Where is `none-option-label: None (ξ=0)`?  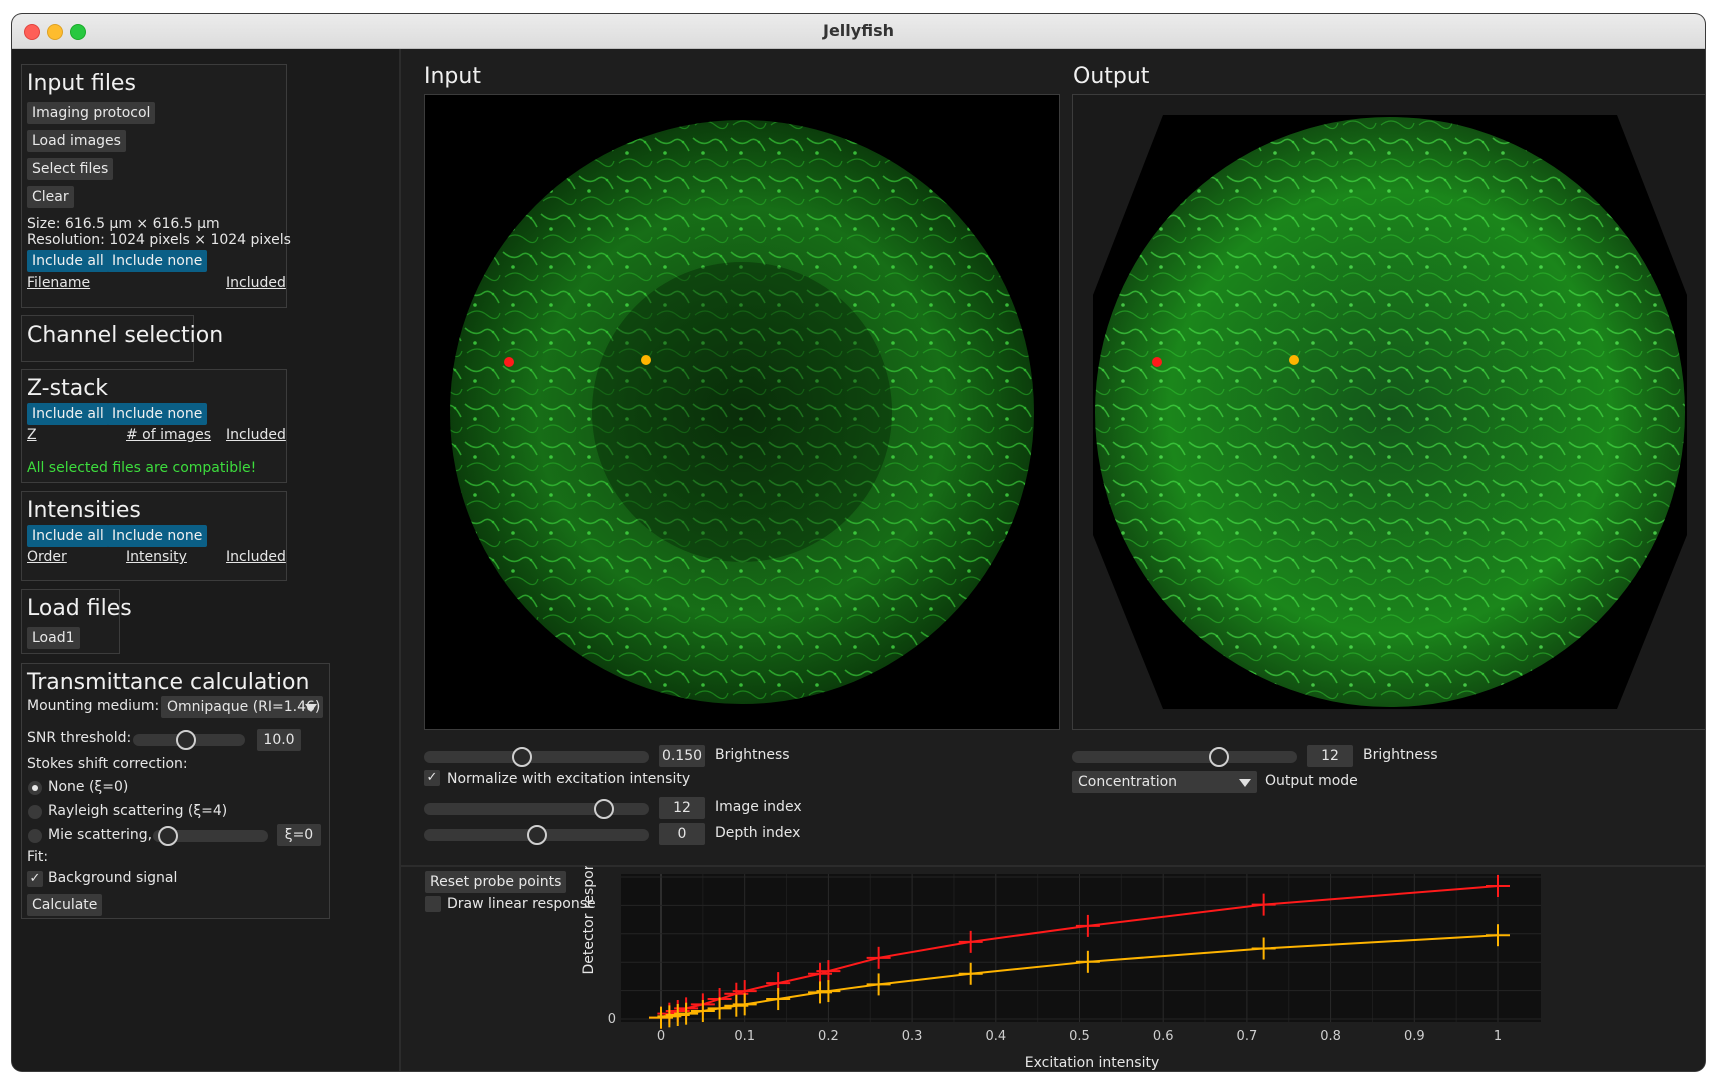 none-option-label: None (ξ=0) is located at coordinates (88, 787).